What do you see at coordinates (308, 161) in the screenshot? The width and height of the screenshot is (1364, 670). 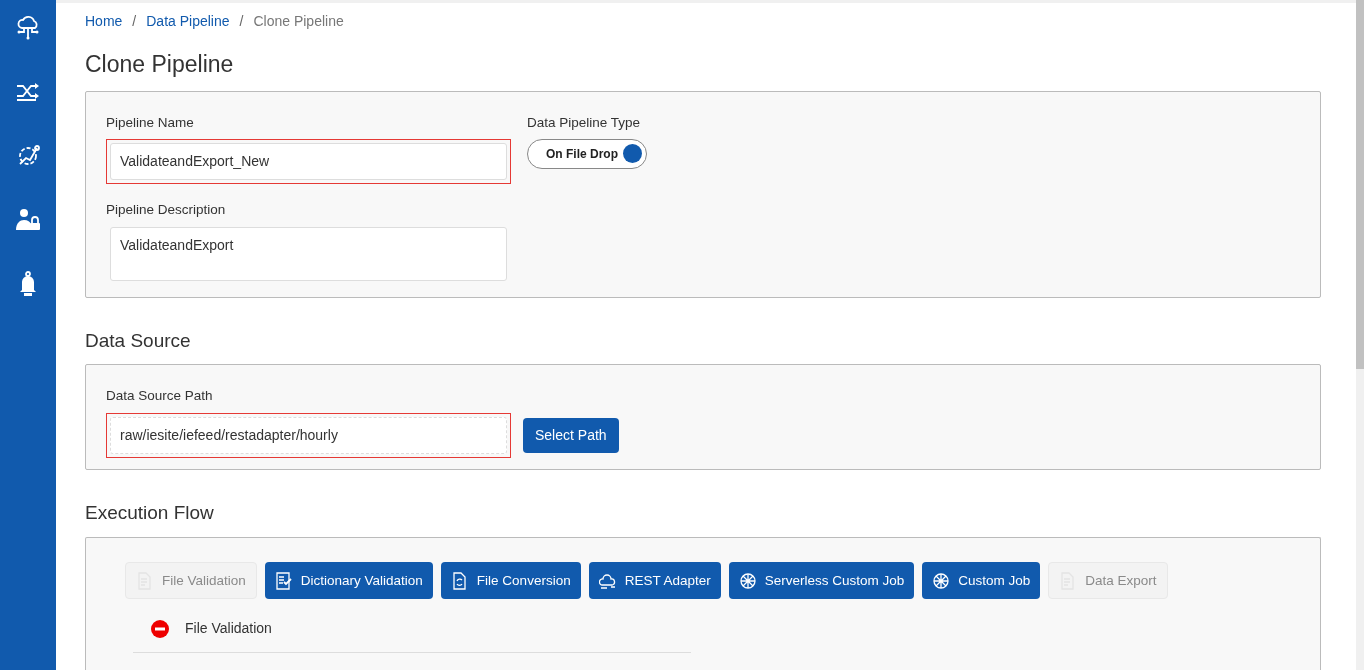 I see `pipeline-name-field: ValidateandExport_New` at bounding box center [308, 161].